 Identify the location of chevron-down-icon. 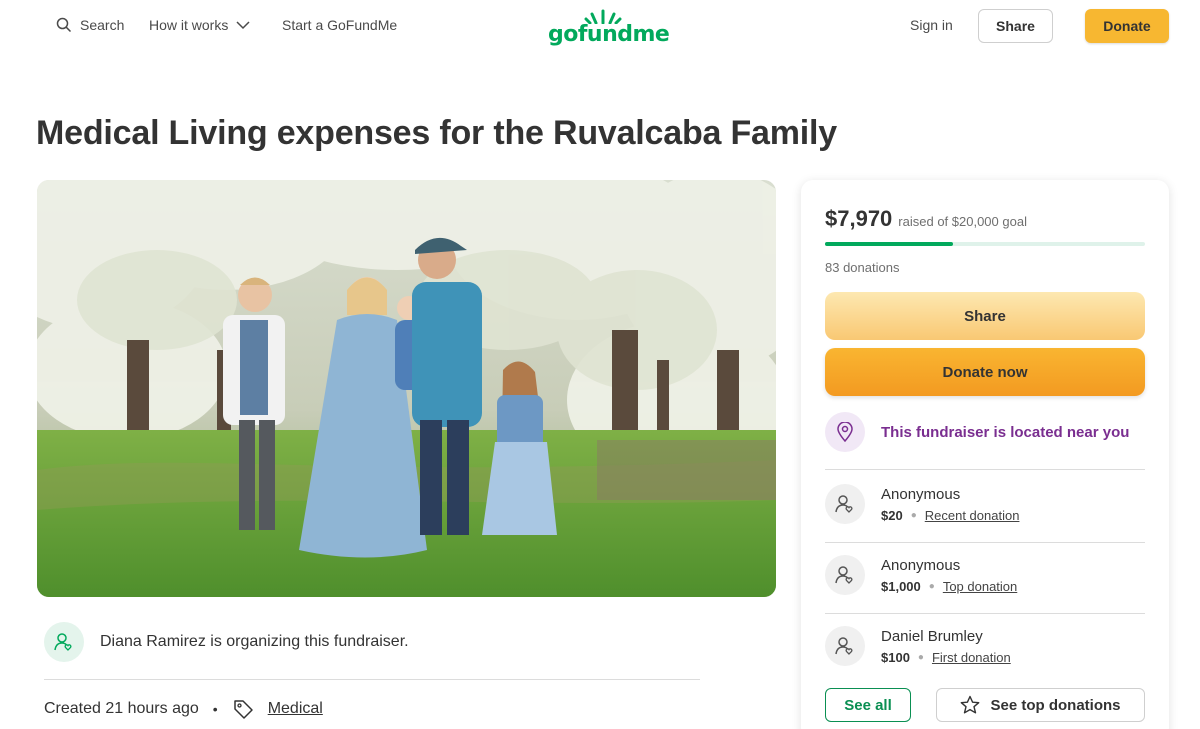
(243, 25).